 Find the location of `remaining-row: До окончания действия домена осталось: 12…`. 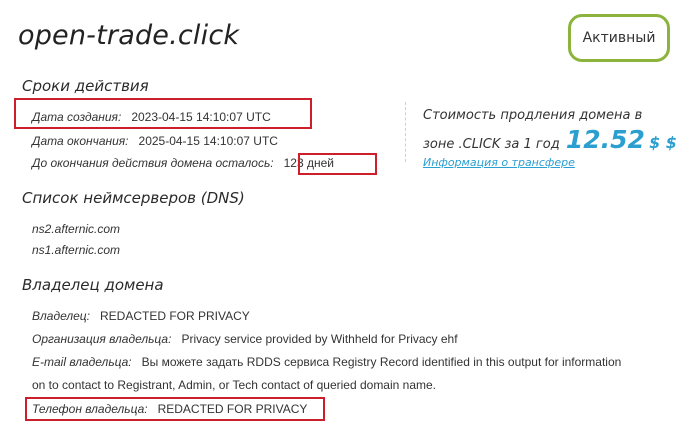

remaining-row: До окончания действия домена осталось: 12… is located at coordinates (183, 163).